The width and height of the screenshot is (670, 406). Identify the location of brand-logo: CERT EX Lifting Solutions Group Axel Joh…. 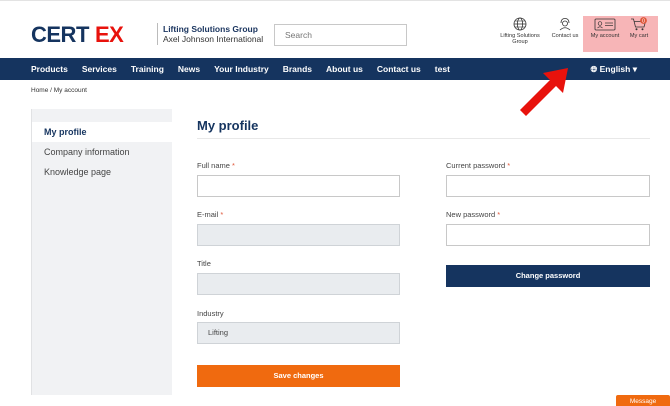
(147, 34).